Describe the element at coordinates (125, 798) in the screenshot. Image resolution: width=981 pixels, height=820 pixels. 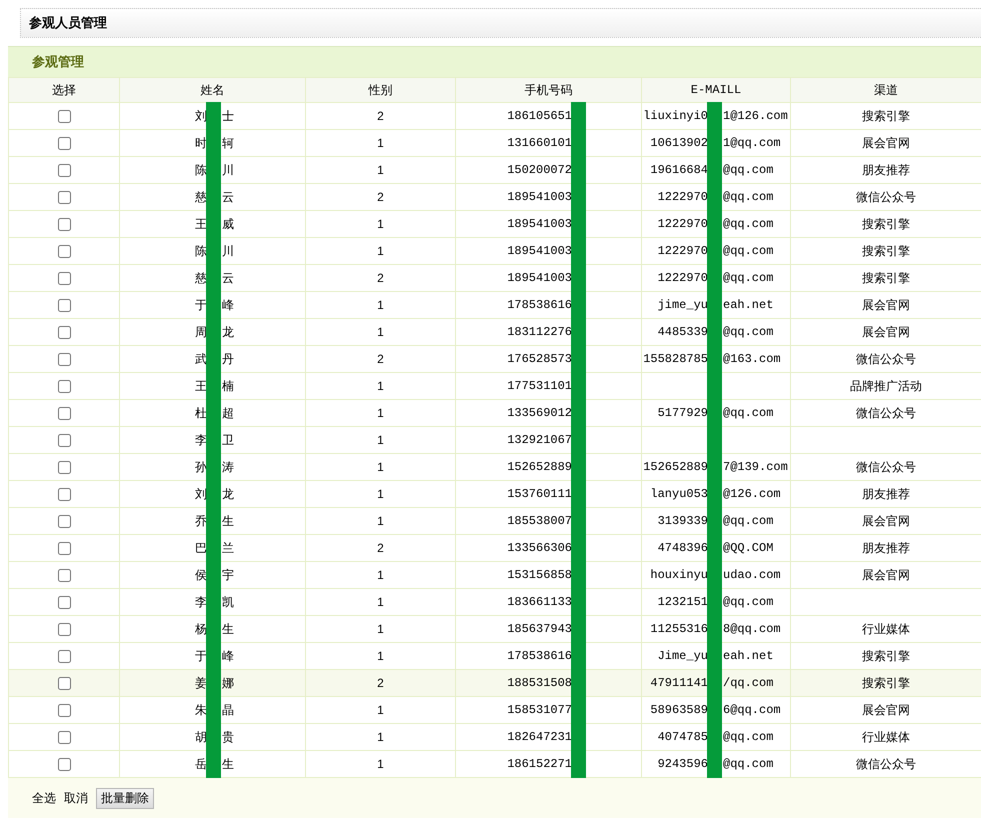
I see `batch-delete-button: 批量删除` at that location.